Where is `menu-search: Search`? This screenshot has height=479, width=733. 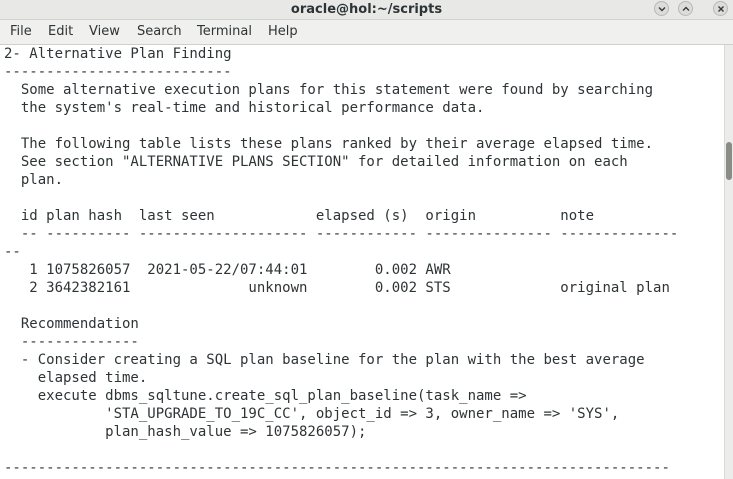 menu-search: Search is located at coordinates (159, 32).